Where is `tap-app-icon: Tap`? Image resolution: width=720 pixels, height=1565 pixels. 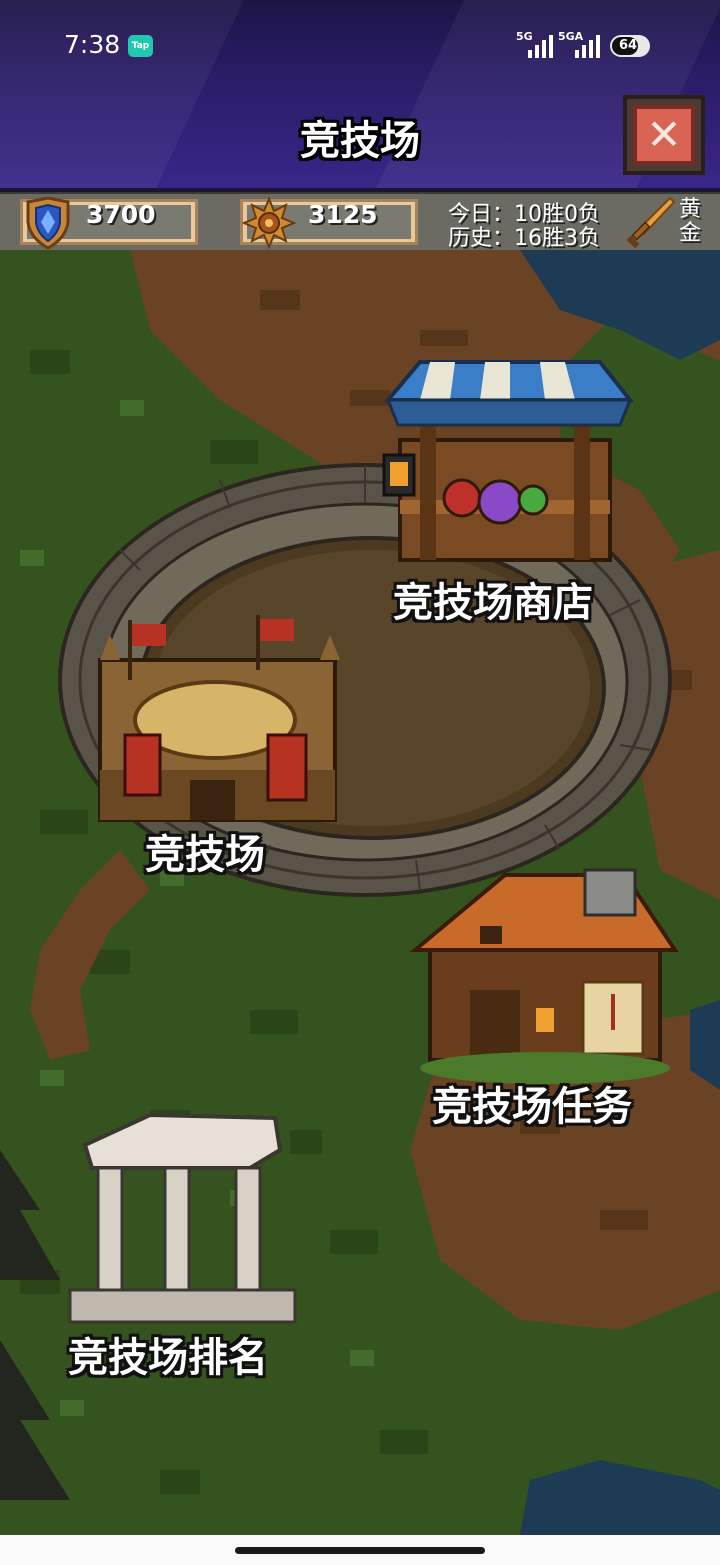
tap-app-icon: Tap is located at coordinates (140, 46).